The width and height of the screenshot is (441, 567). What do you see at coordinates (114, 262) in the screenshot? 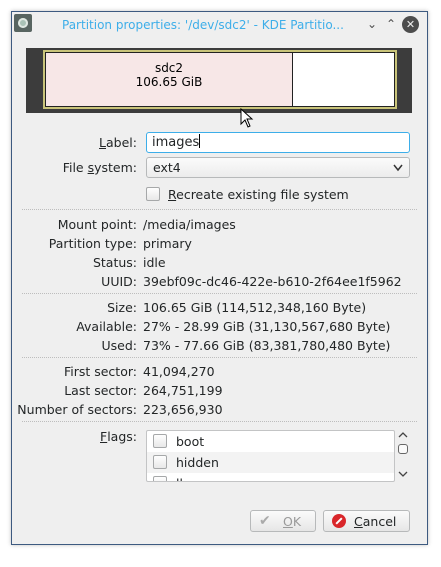
I see `status-label: Status:` at bounding box center [114, 262].